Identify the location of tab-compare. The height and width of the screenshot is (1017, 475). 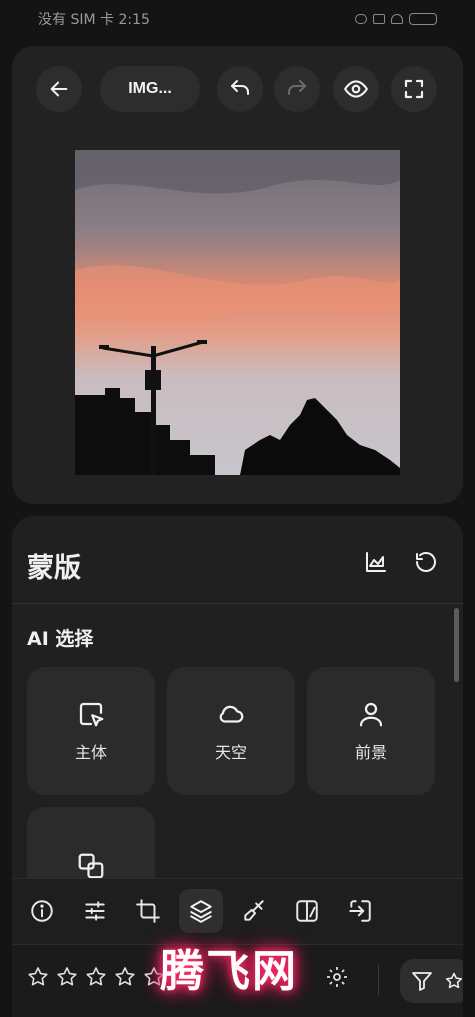
(307, 911).